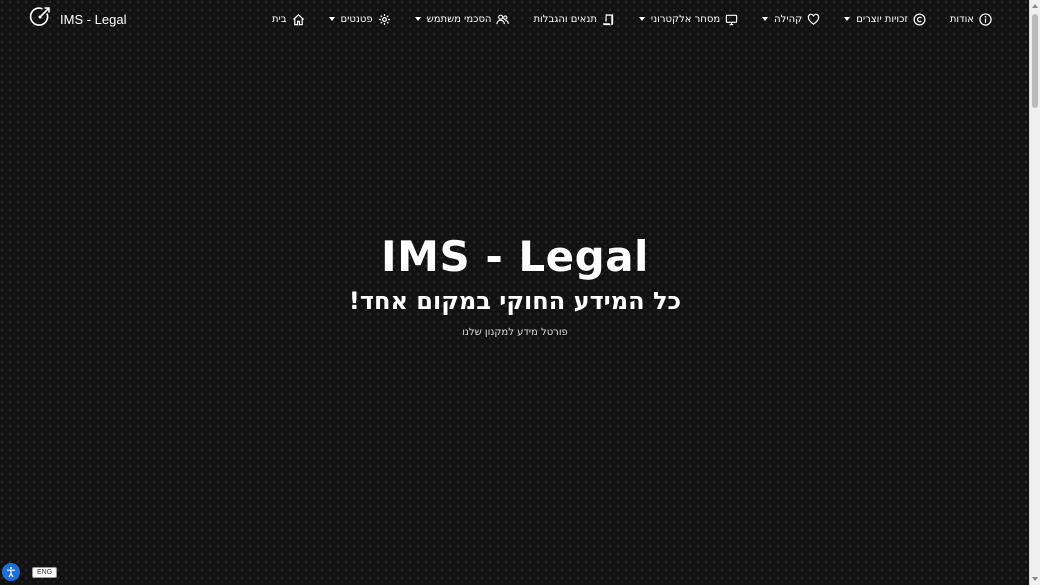 The width and height of the screenshot is (1040, 585). I want to click on main-nav: אודות זכויות יוצרים קהילה מסחר אלקטרוני, so click(632, 19).